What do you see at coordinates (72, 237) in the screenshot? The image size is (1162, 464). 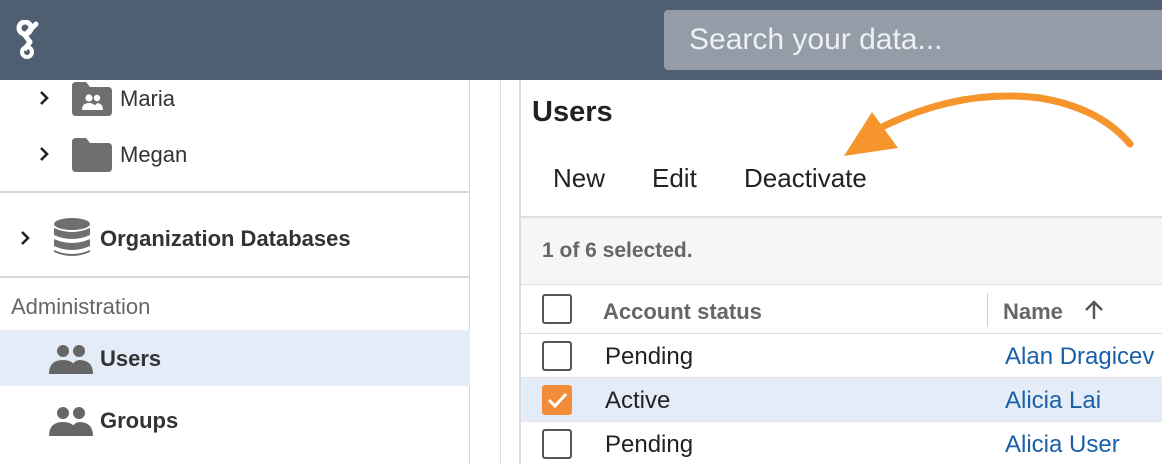 I see `database-icon` at bounding box center [72, 237].